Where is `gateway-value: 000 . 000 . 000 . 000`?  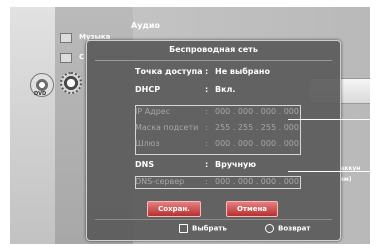
gateway-value: 000 . 000 . 000 . 000 is located at coordinates (257, 143).